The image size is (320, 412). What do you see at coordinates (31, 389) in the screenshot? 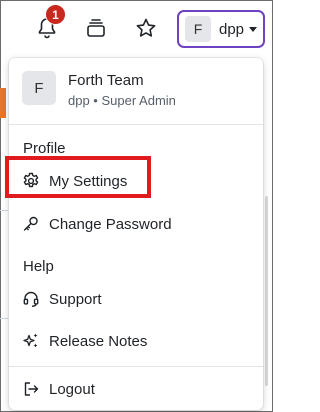
I see `logout-icon` at bounding box center [31, 389].